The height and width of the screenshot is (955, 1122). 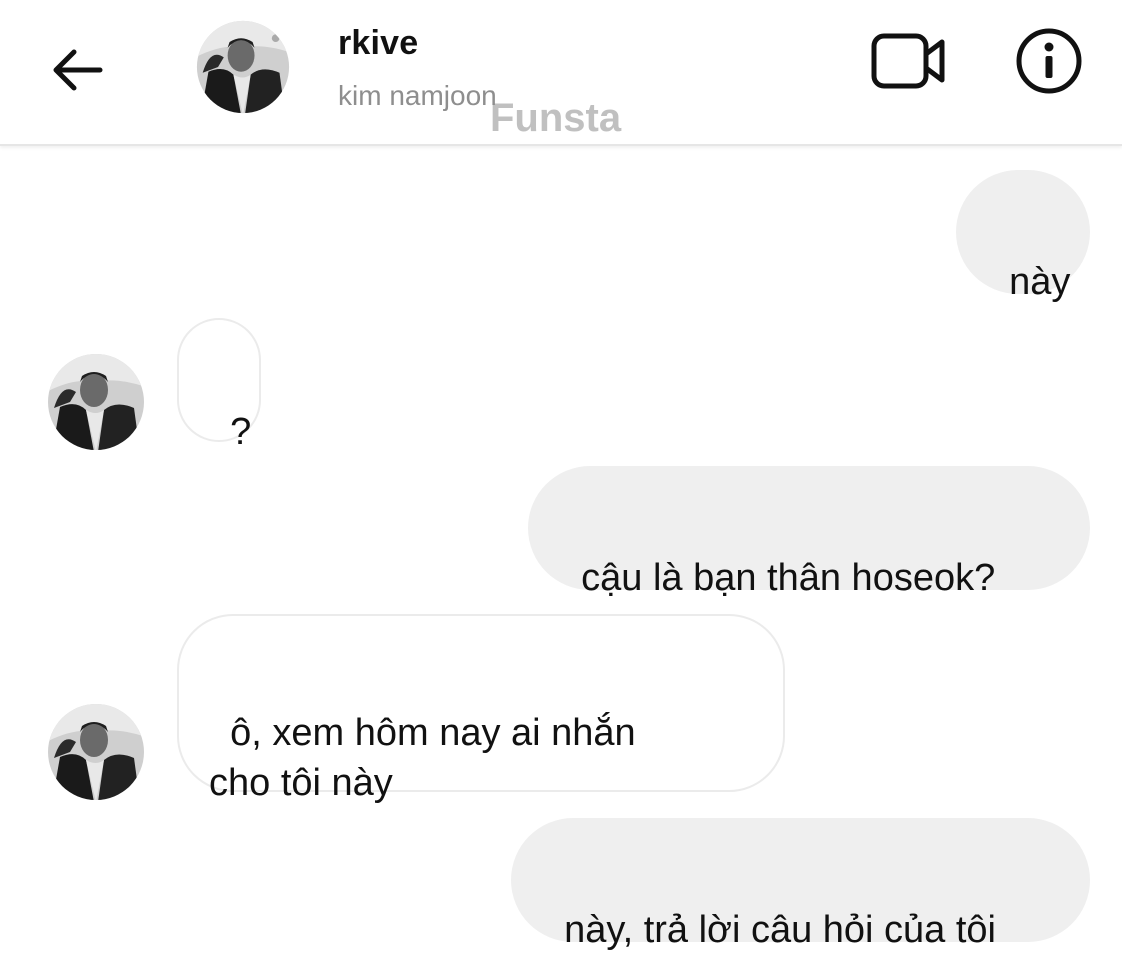 What do you see at coordinates (243, 67) in the screenshot?
I see `profile-avatar` at bounding box center [243, 67].